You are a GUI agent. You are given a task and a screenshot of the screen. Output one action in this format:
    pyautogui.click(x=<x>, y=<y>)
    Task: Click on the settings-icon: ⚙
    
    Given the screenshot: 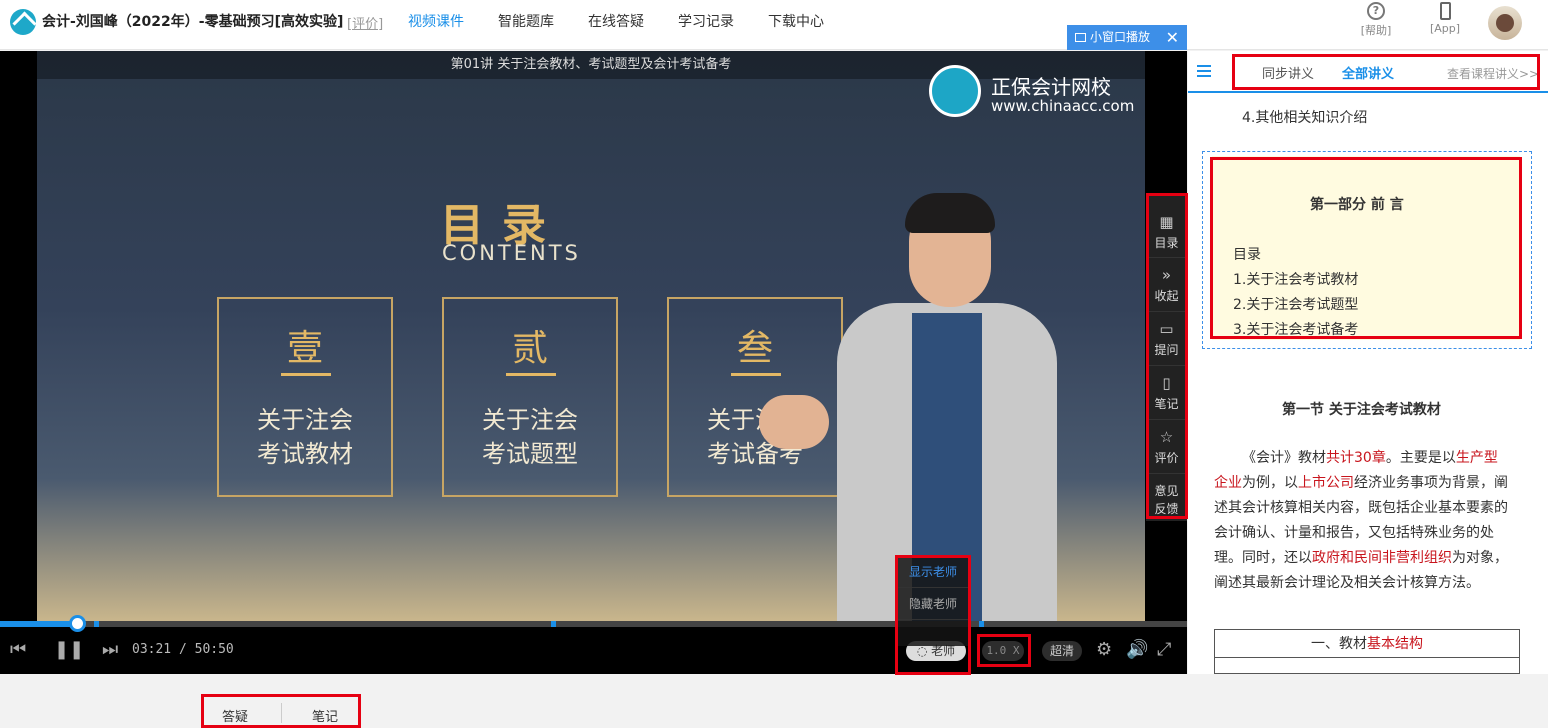 What is the action you would take?
    pyautogui.click(x=1104, y=650)
    